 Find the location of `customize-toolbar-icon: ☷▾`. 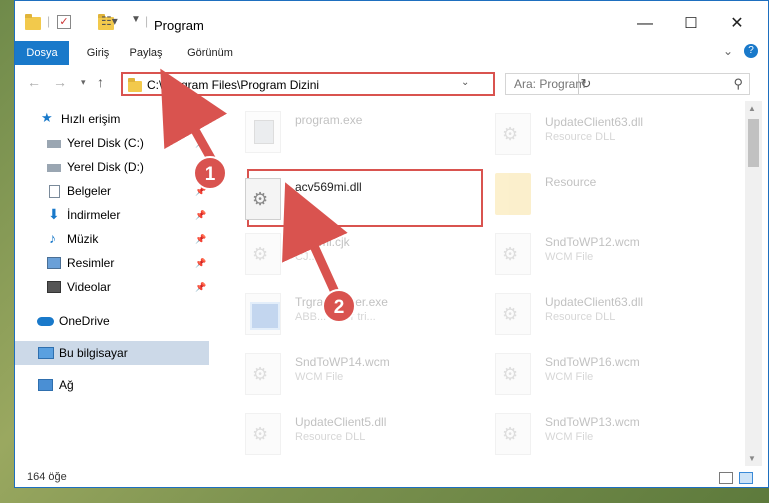

customize-toolbar-icon: ☷▾ is located at coordinates (109, 22).